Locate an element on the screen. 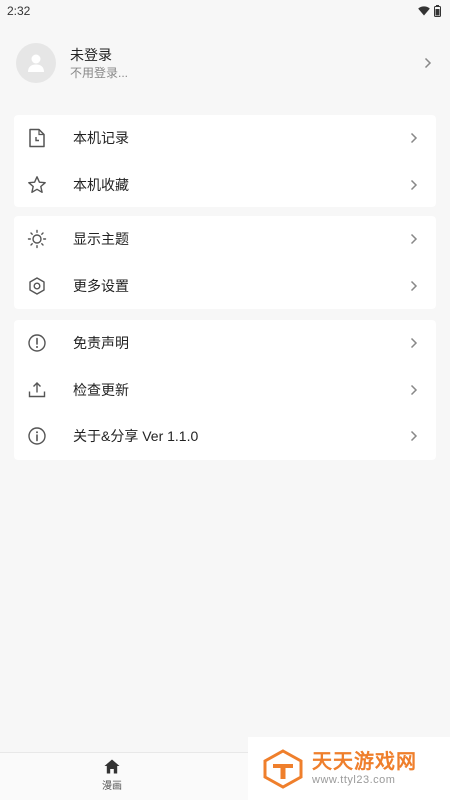 The image size is (450, 800). menu-item-check-update: 检查更新 is located at coordinates (225, 390).